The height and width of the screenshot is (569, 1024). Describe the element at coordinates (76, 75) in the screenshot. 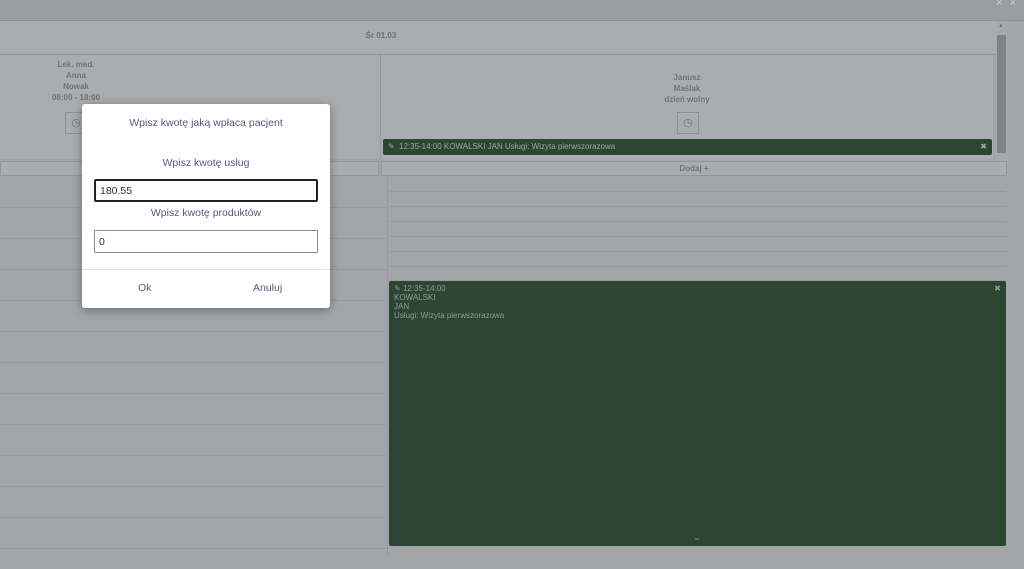

I see `doctor-first-name: Anna` at that location.